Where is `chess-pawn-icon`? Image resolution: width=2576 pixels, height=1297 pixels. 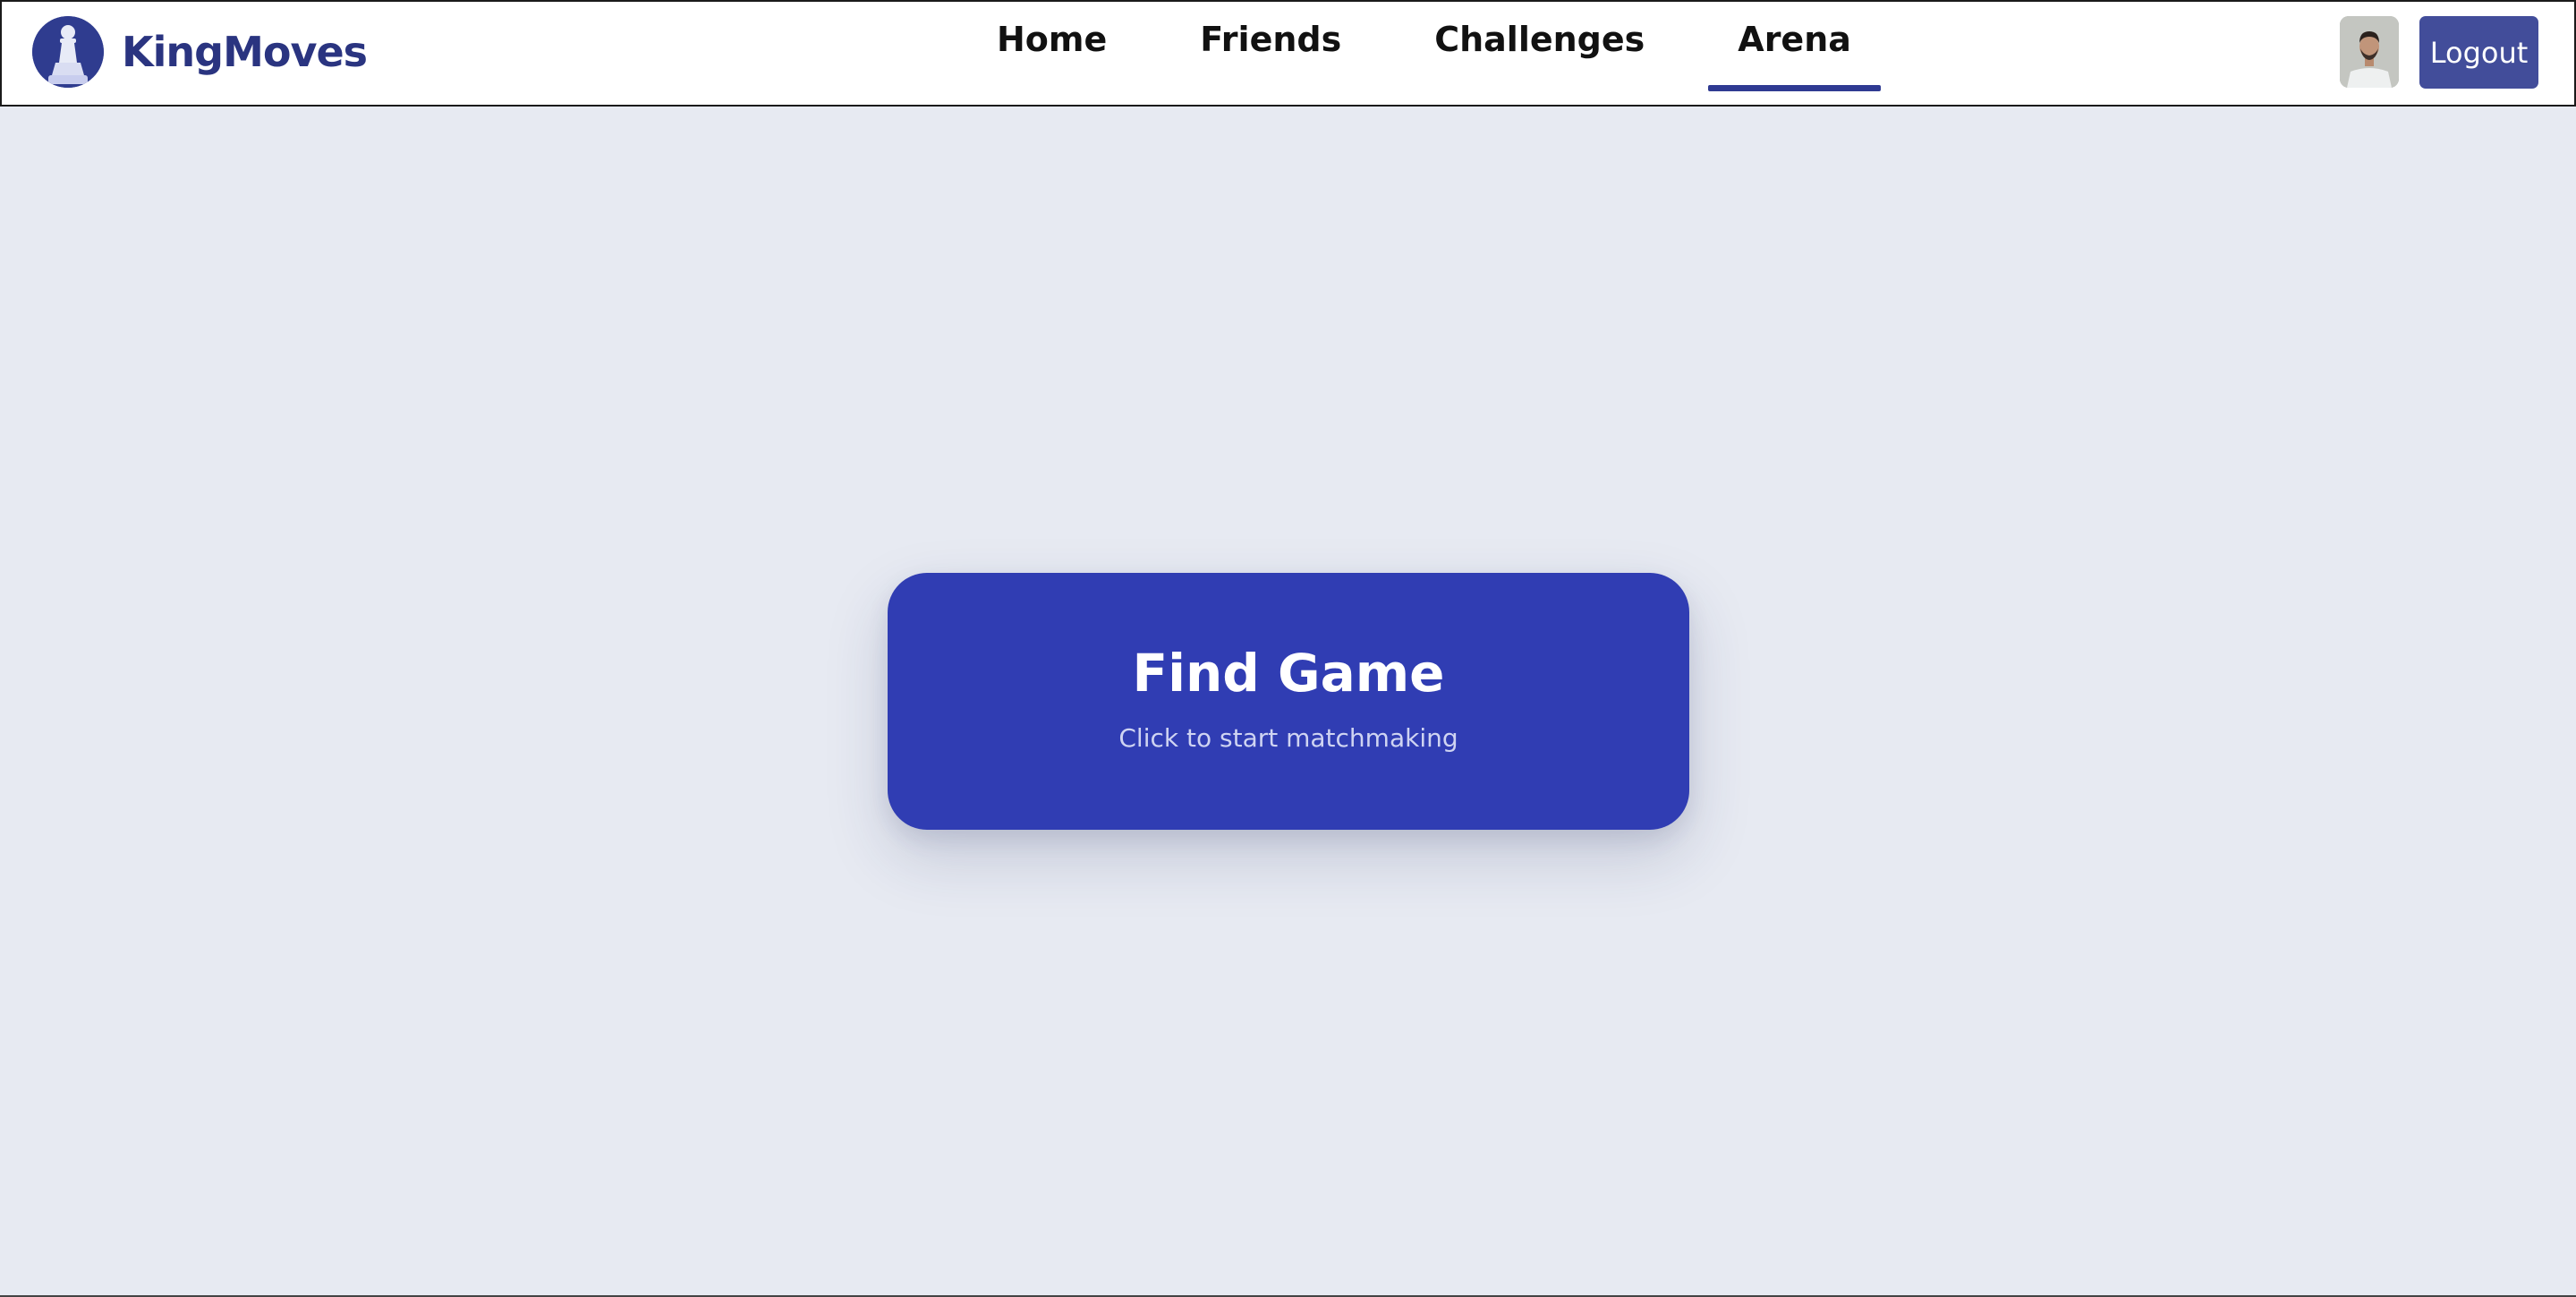 chess-pawn-icon is located at coordinates (68, 52).